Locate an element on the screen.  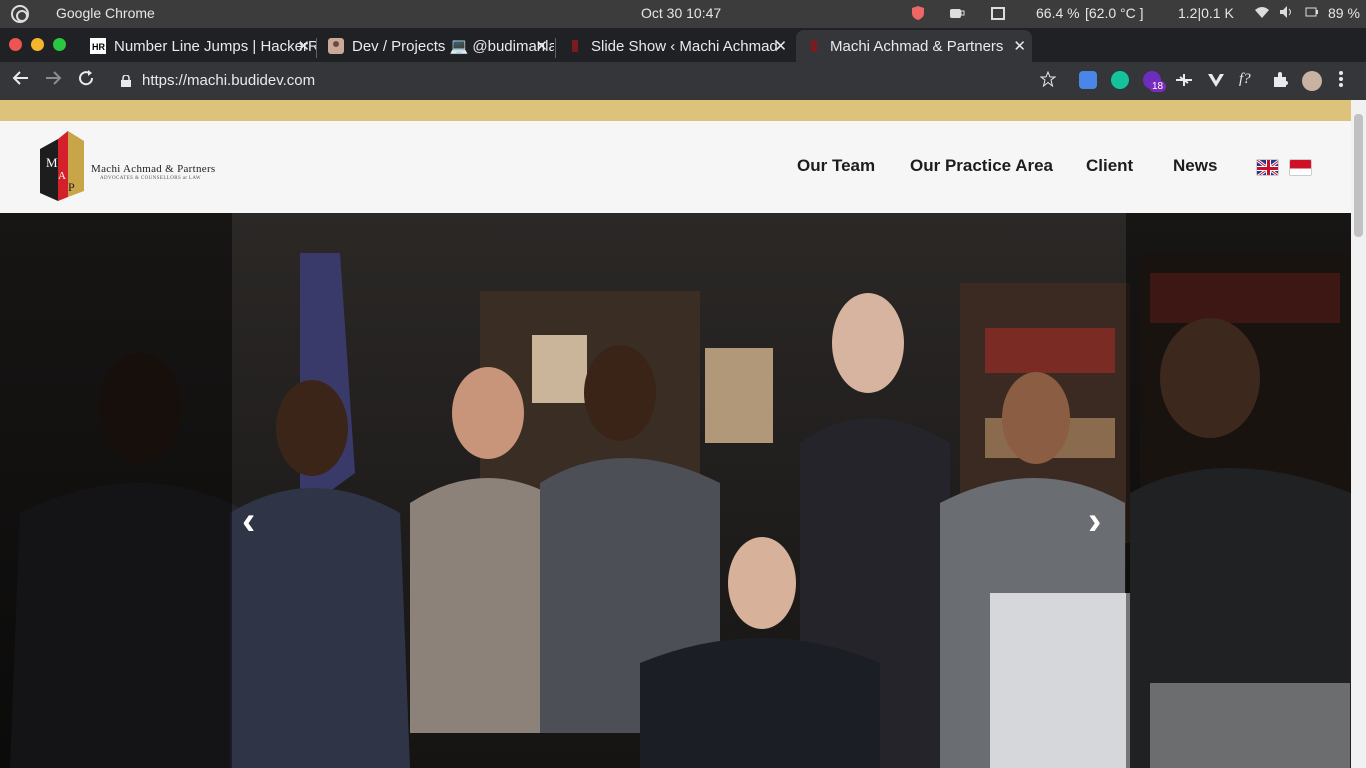
tab-title: Slide Show ‹ Machi Achmad is located at coordinates (684, 46).